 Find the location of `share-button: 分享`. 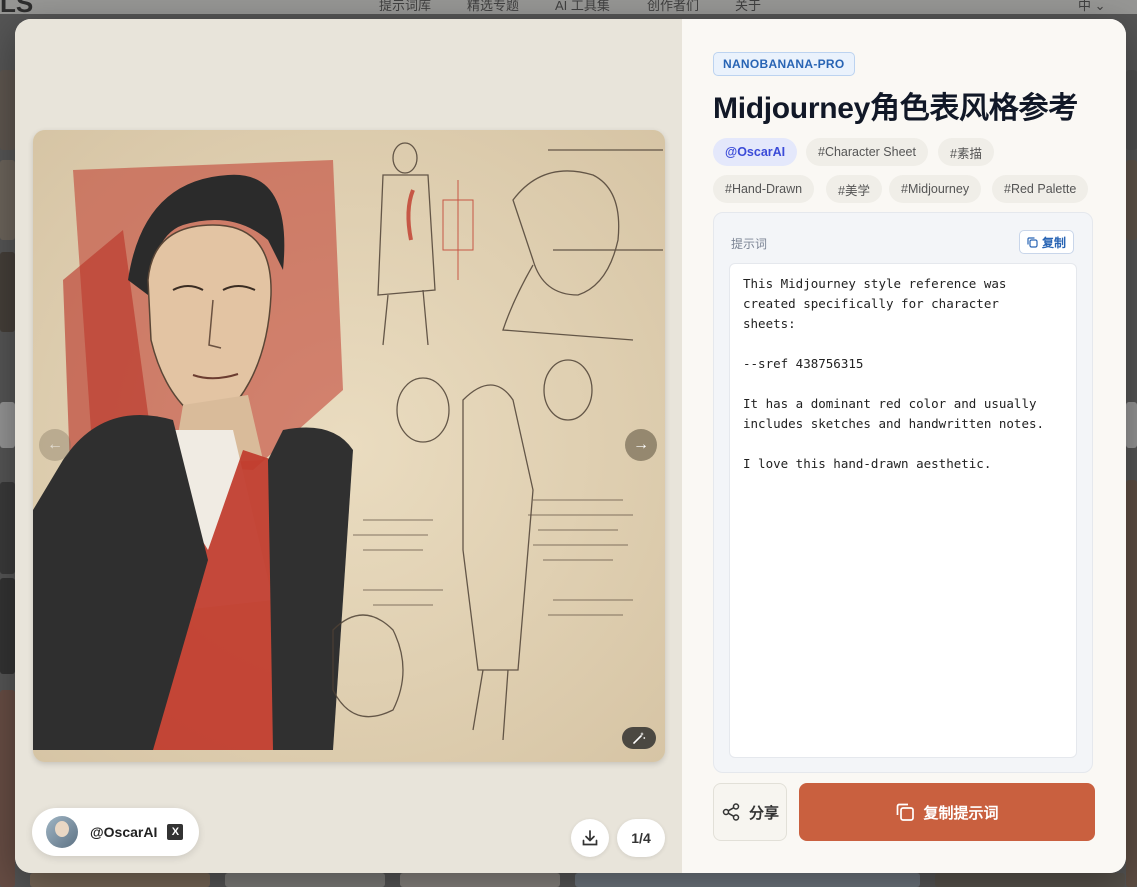

share-button: 分享 is located at coordinates (750, 812).